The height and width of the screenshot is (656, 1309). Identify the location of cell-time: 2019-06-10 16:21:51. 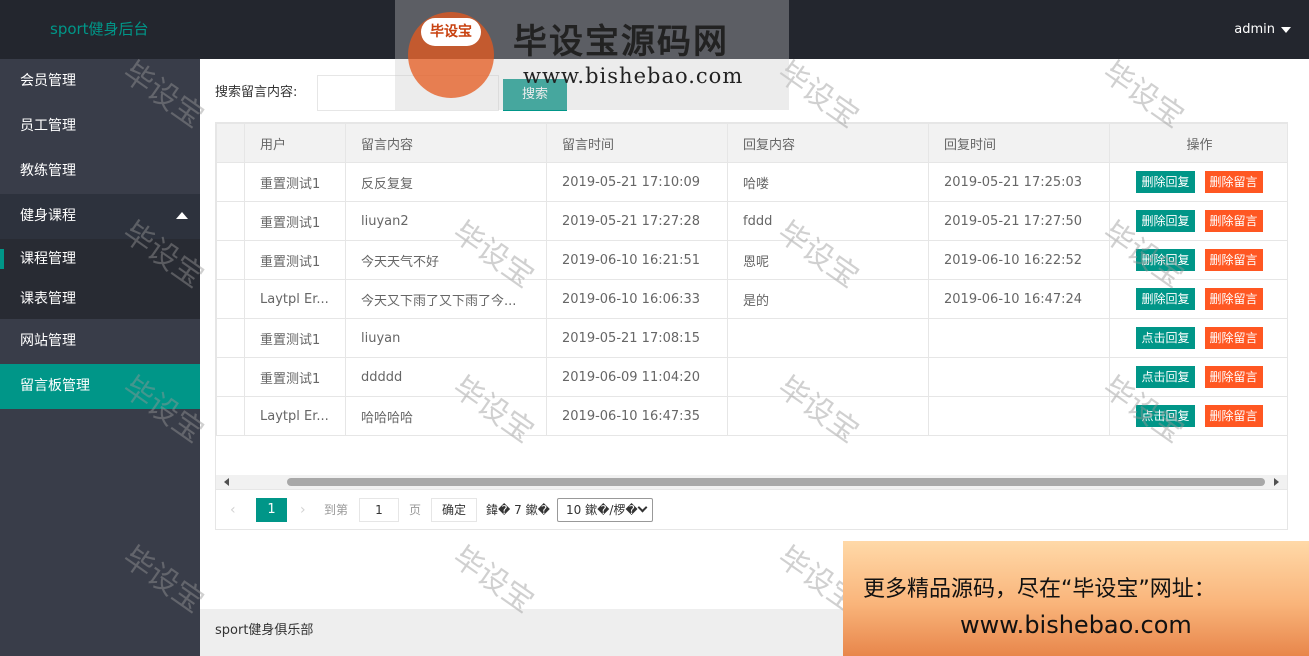
(637, 260).